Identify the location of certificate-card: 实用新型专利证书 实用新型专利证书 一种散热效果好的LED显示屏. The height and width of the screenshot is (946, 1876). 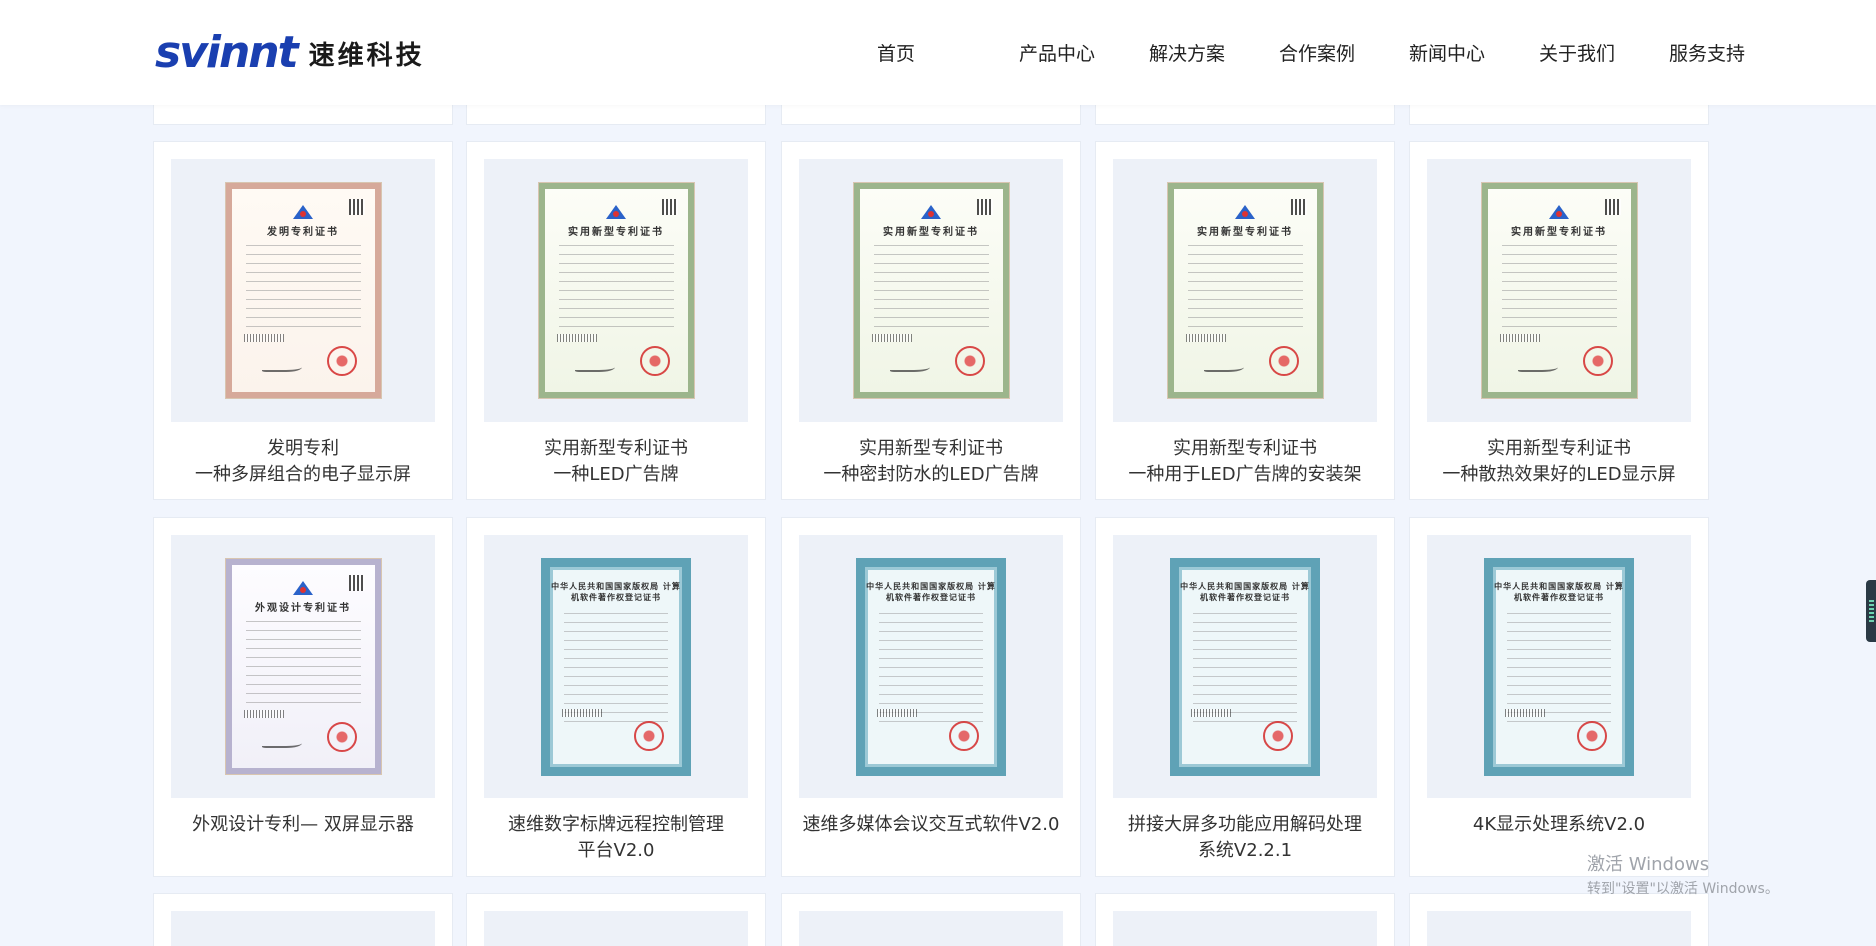
(1559, 320).